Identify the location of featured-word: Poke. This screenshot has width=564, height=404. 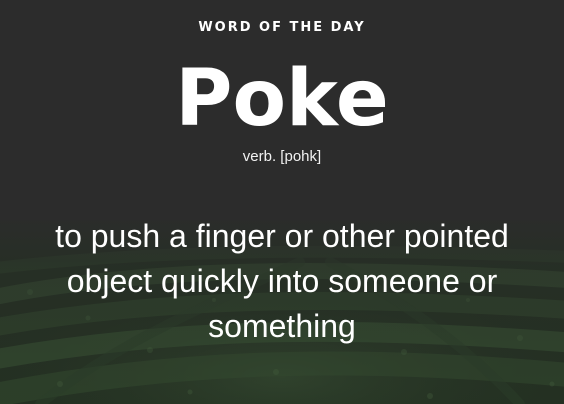
(282, 99).